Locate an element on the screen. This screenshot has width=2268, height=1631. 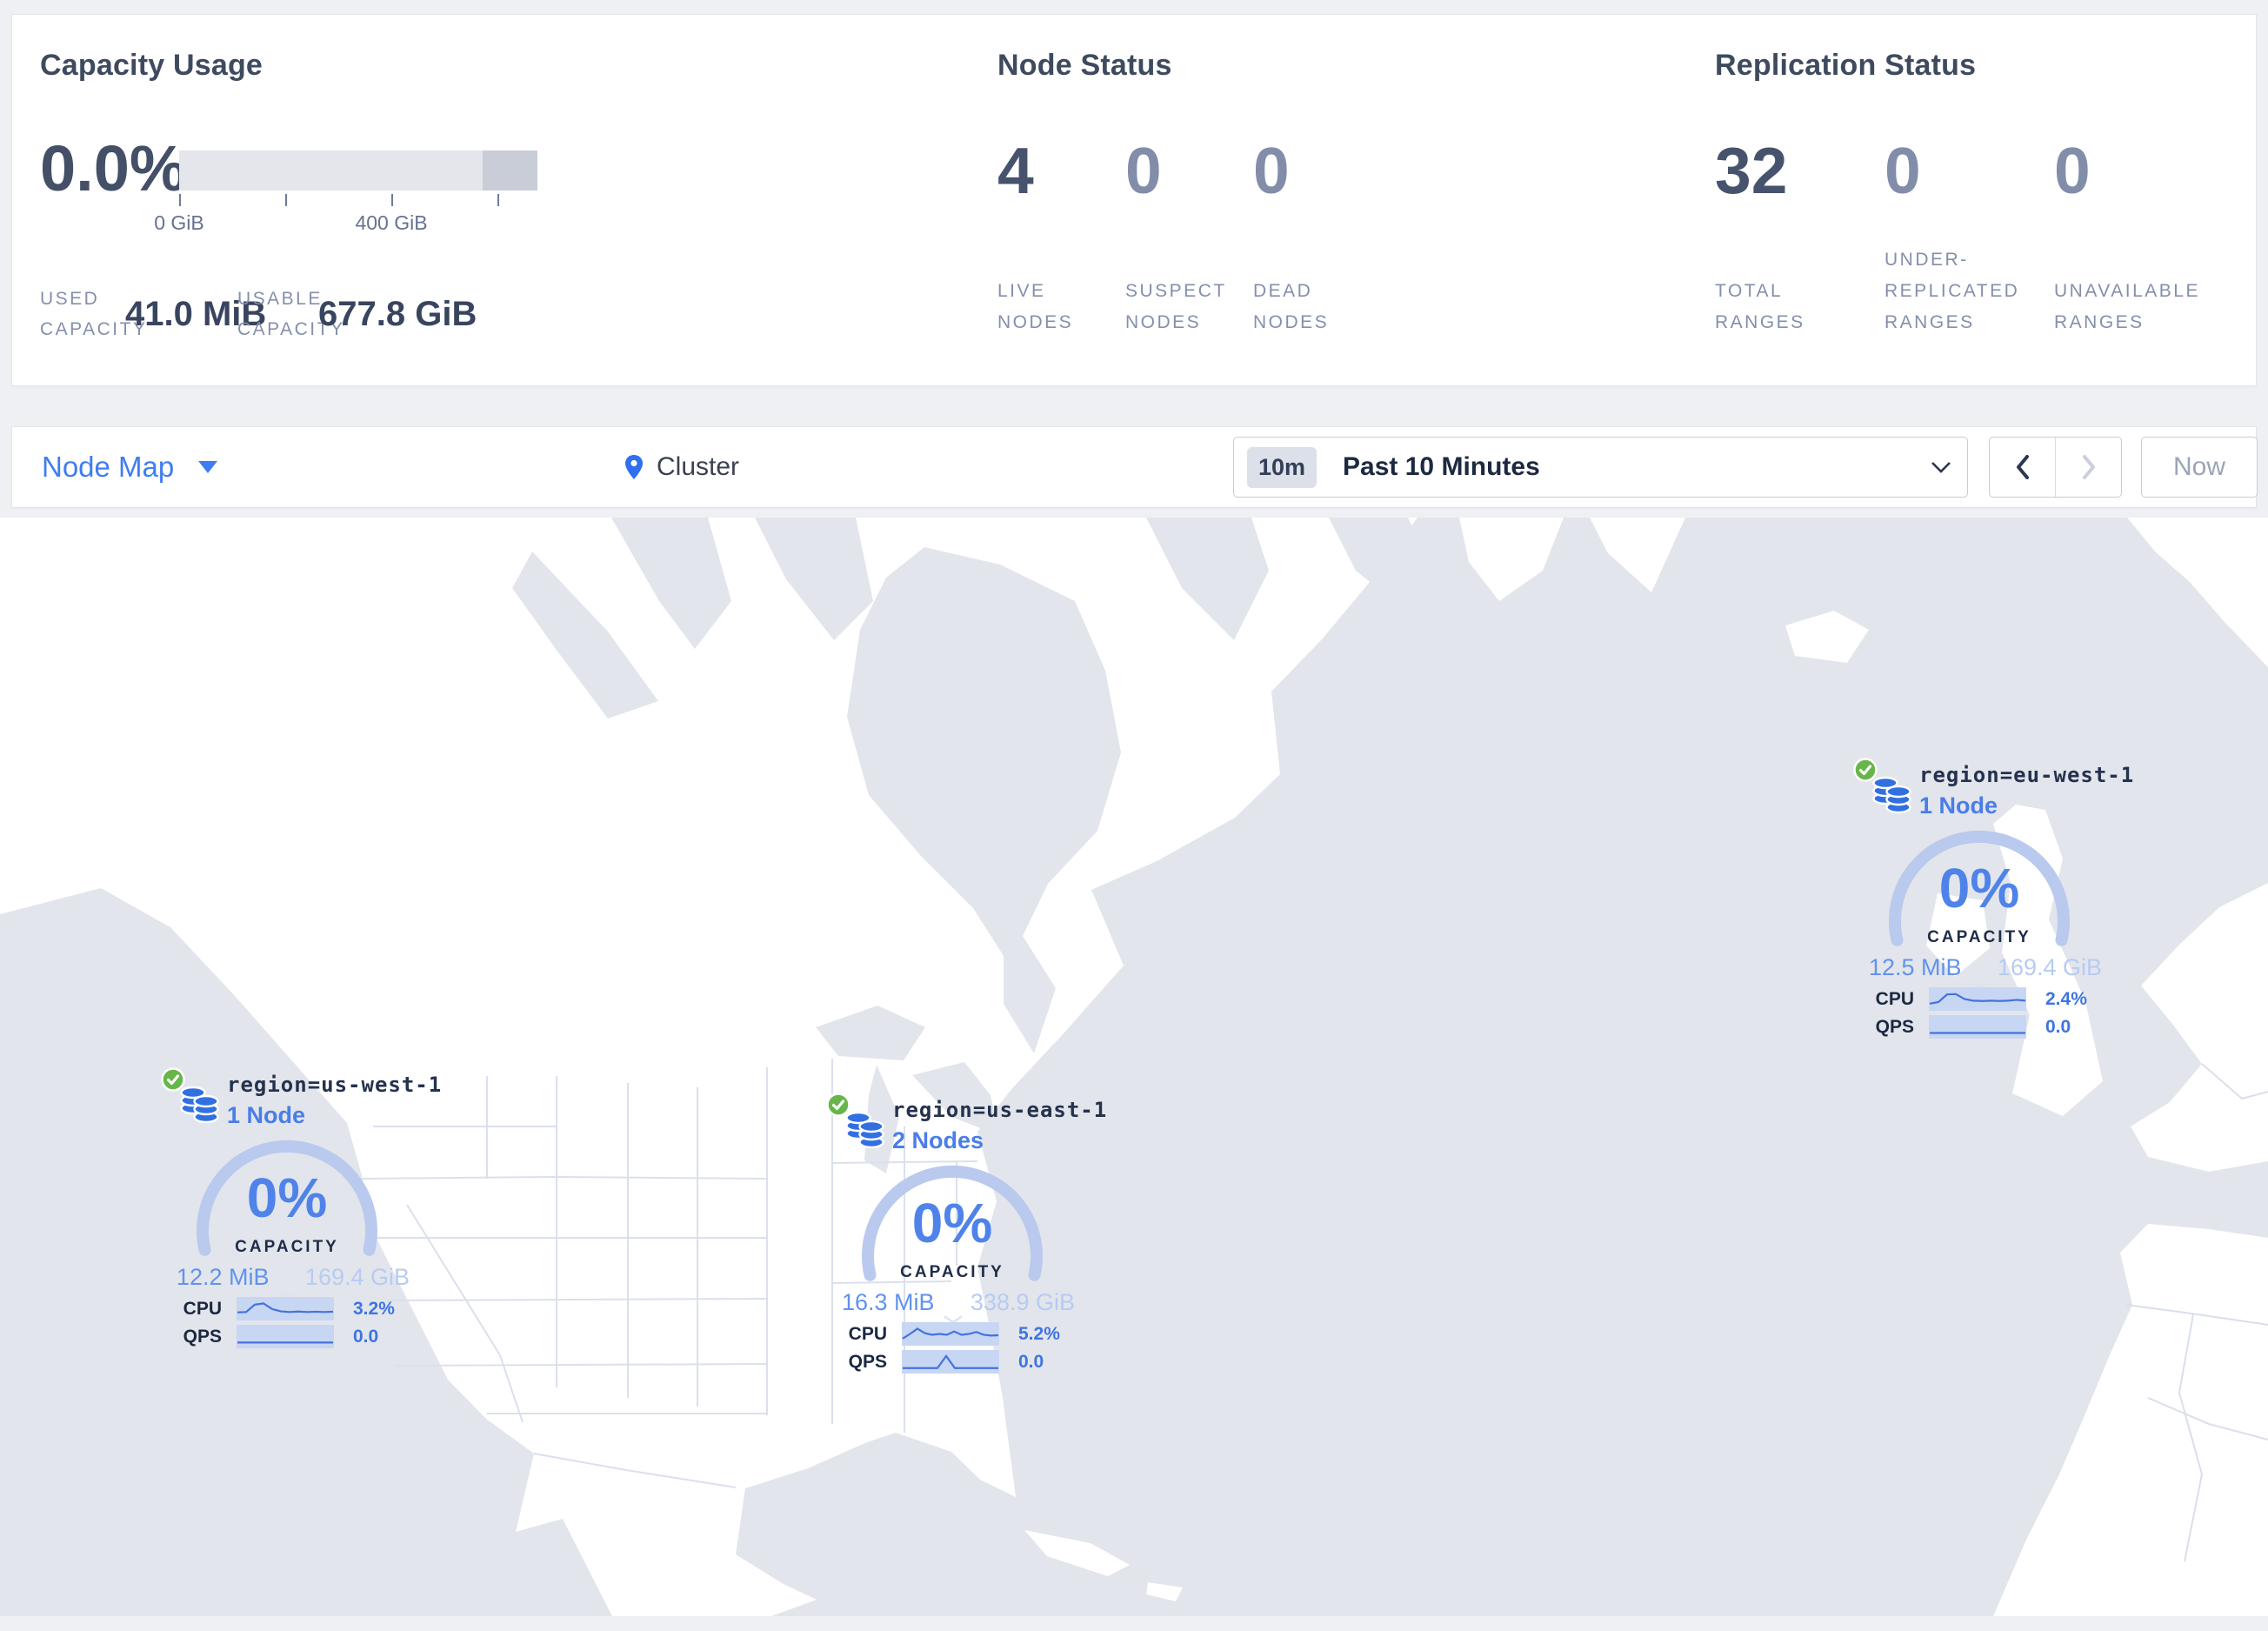
node-status-metrics: 4 LIVE NODES 0 SUSPECT NODES 0 DEAD NODES is located at coordinates (1189, 238).